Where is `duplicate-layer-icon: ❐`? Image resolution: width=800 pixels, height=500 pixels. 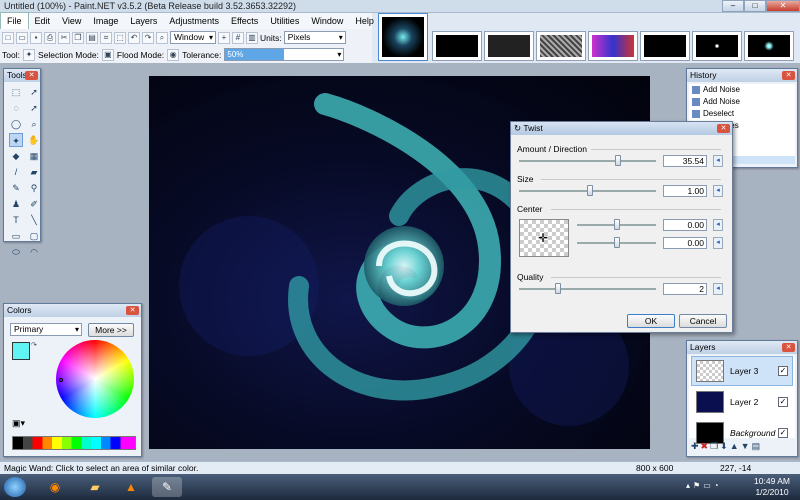 duplicate-layer-icon: ❐ is located at coordinates (715, 446).